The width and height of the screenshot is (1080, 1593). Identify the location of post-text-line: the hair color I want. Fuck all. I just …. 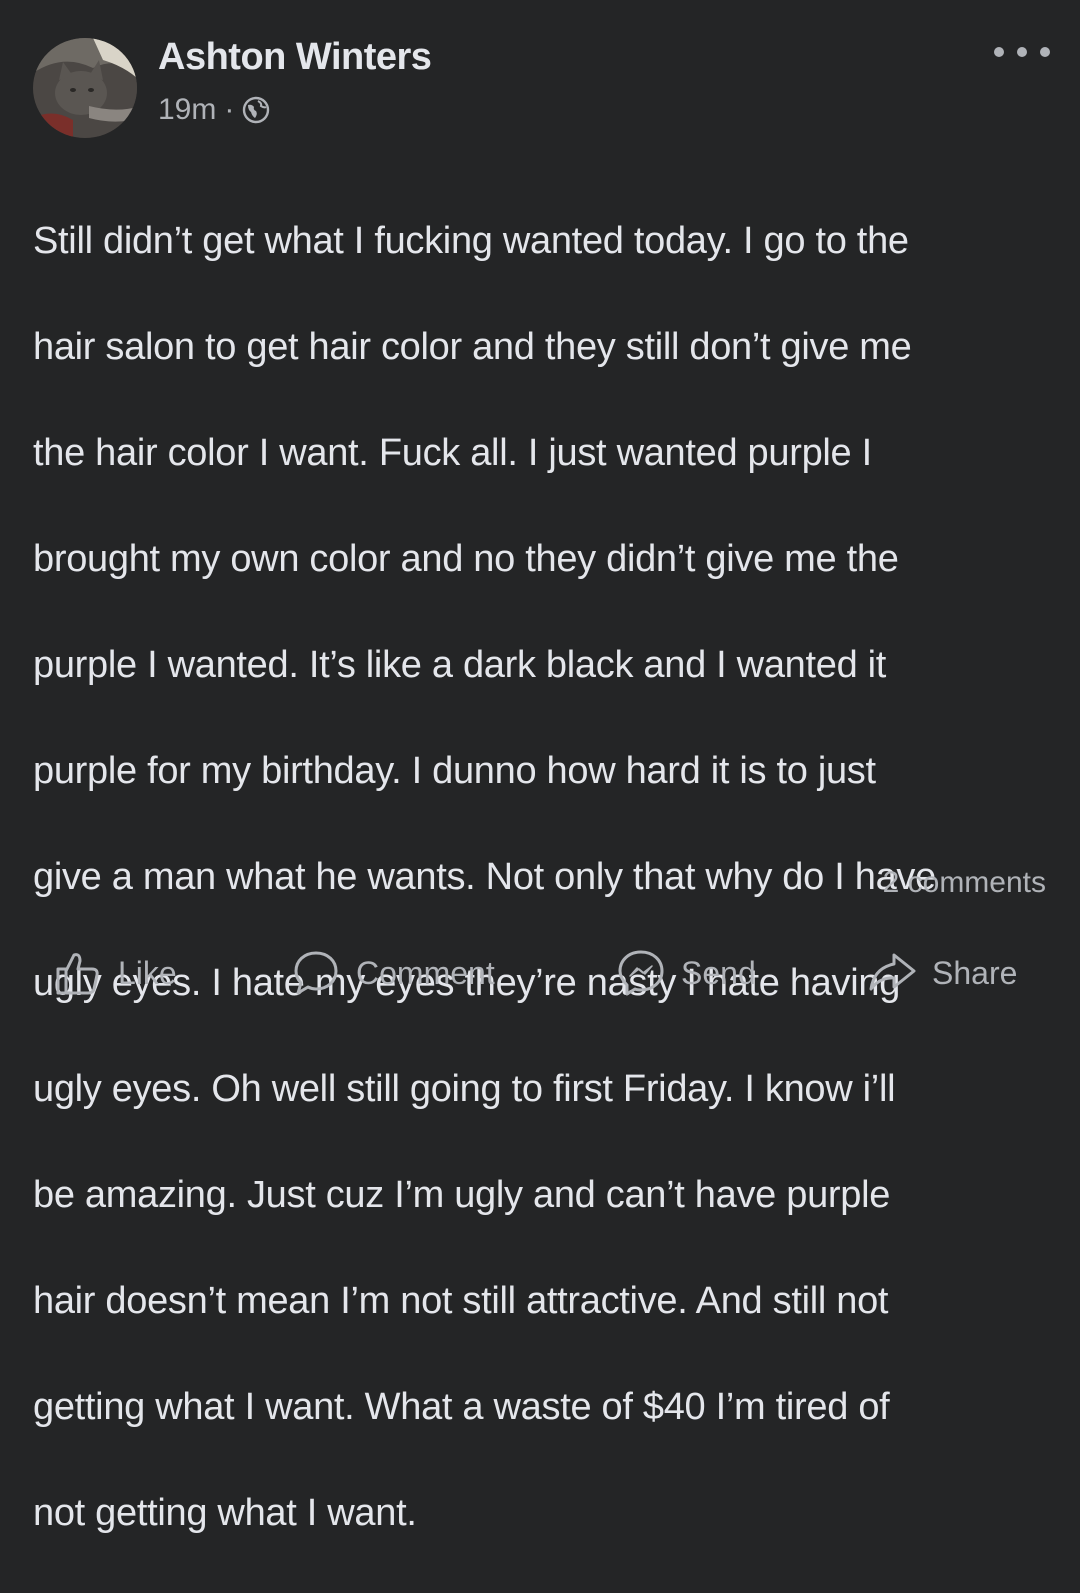
(452, 453).